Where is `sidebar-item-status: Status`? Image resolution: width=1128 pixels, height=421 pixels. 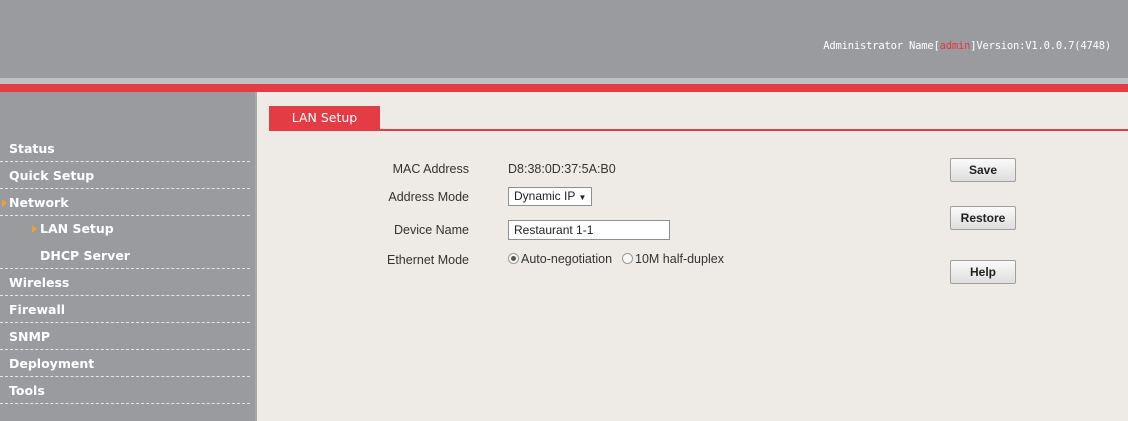
sidebar-item-status: Status is located at coordinates (125, 149).